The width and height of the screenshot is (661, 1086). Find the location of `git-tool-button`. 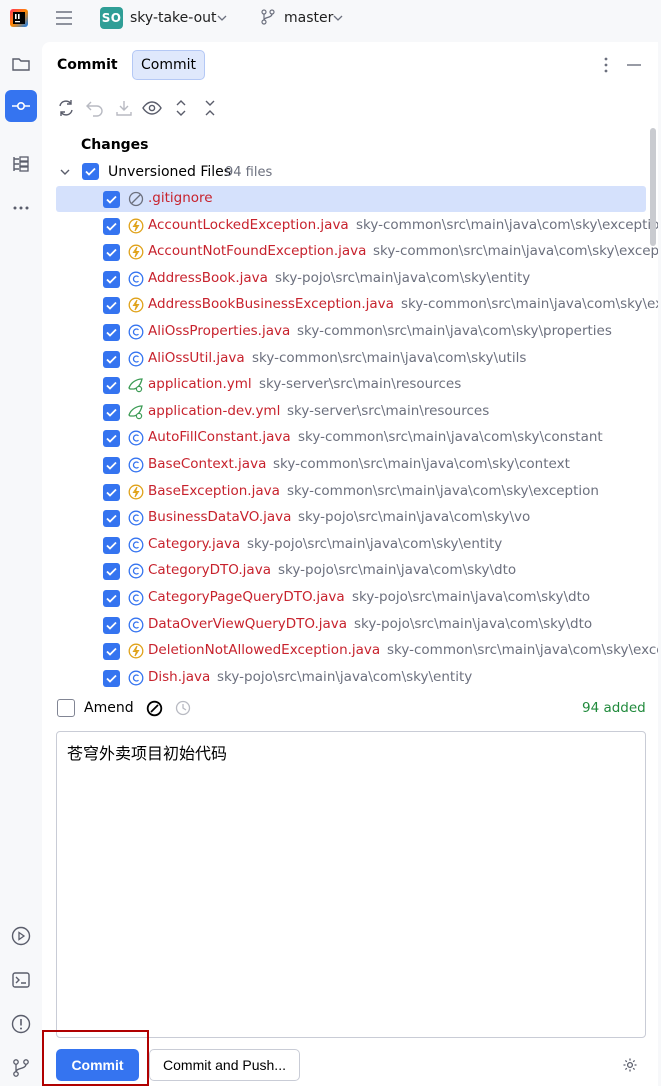

git-tool-button is located at coordinates (21, 1068).